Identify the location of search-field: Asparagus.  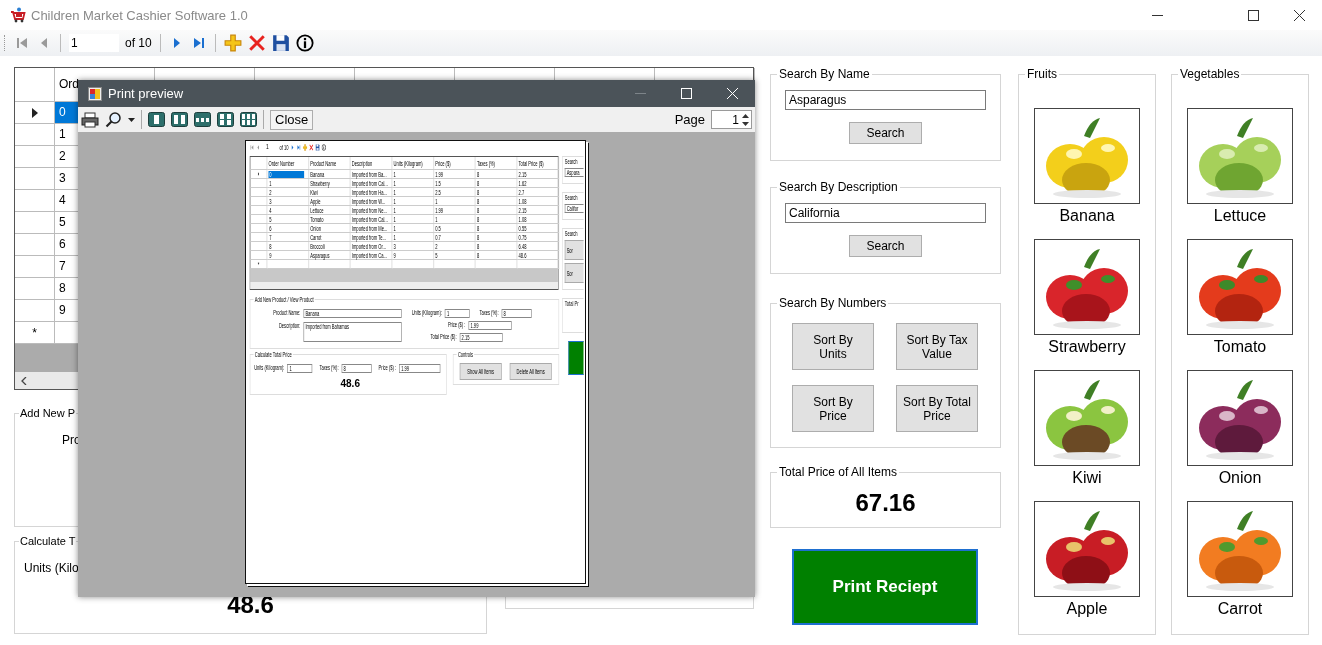
(885, 100).